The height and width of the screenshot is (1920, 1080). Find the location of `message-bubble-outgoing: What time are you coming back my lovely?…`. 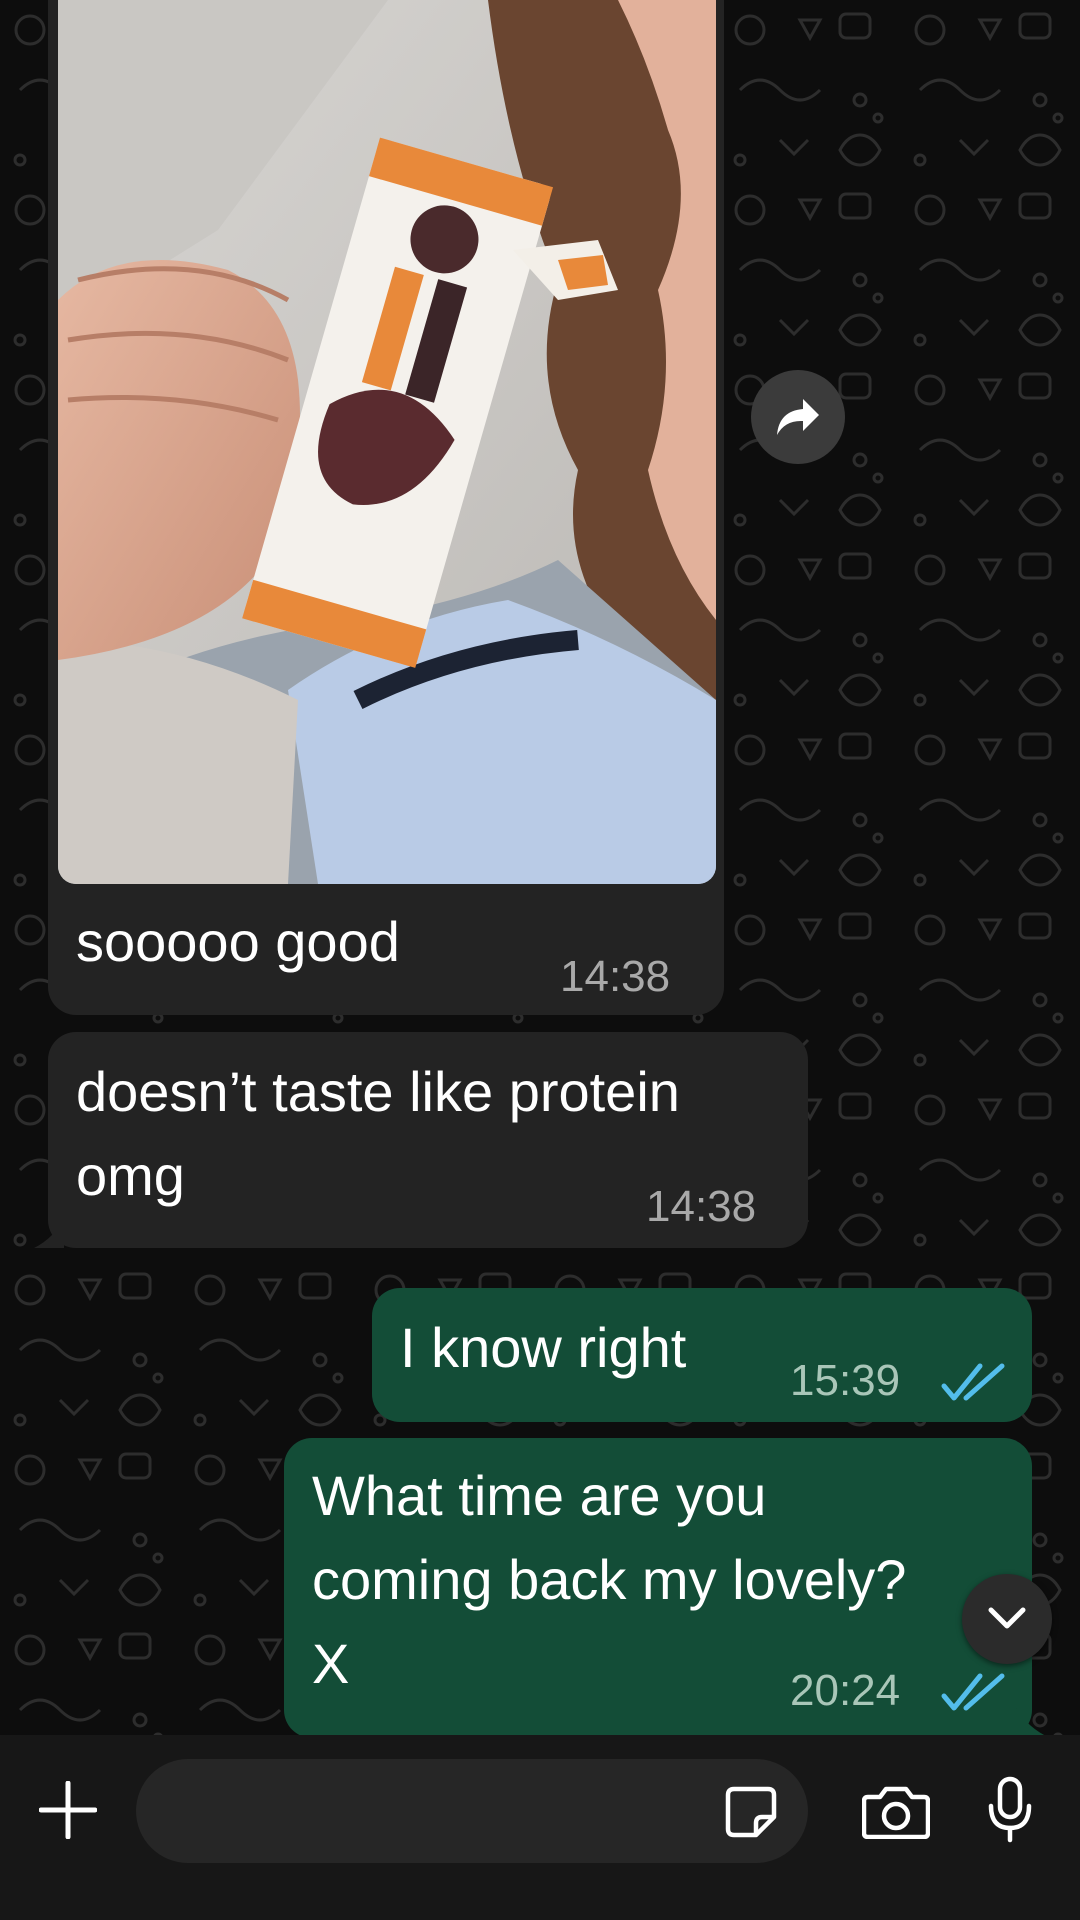

message-bubble-outgoing: What time are you coming back my lovely?… is located at coordinates (658, 1588).